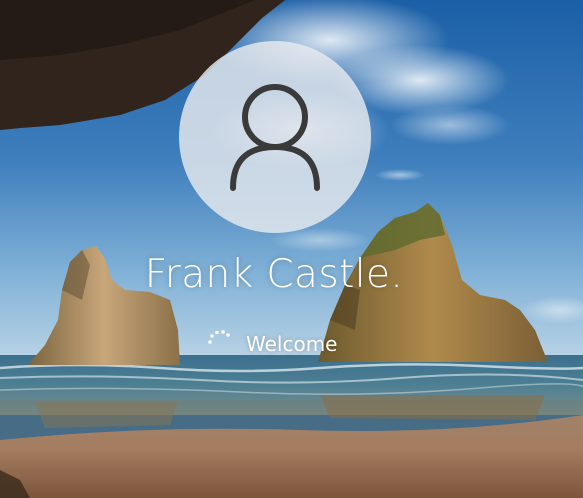  I want to click on status-text: Welcome, so click(292, 344).